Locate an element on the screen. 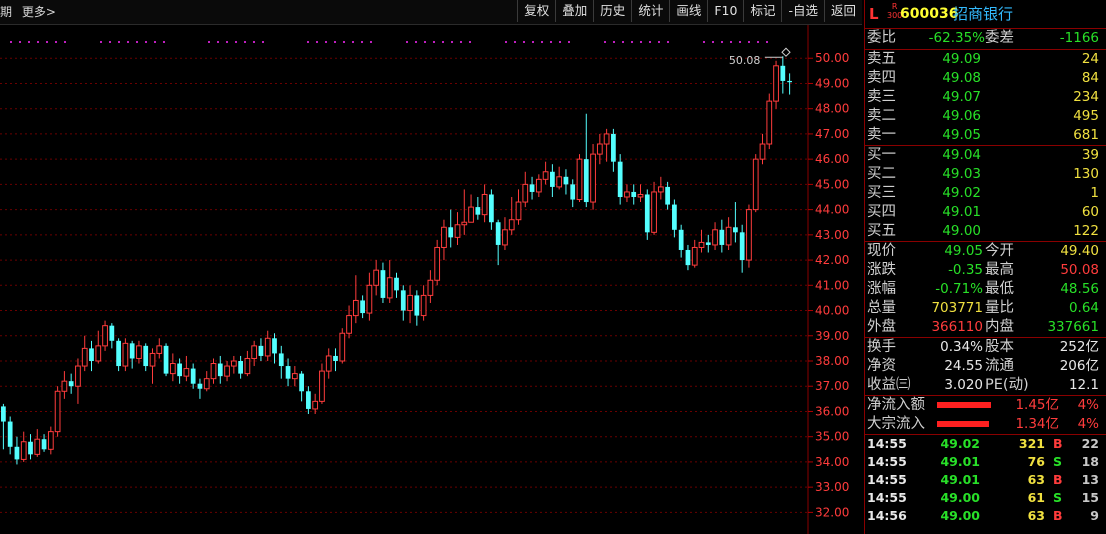 Image resolution: width=1106 pixels, height=534 pixels. toolbar-button: 返回 is located at coordinates (842, 11).